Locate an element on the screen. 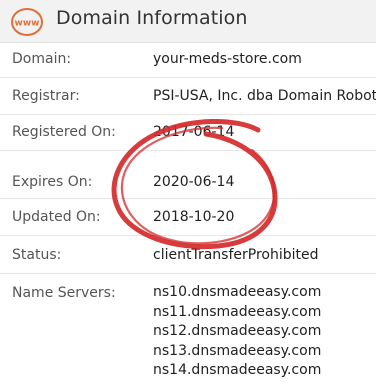 The image size is (376, 385). page-title: Domain Information is located at coordinates (152, 18).